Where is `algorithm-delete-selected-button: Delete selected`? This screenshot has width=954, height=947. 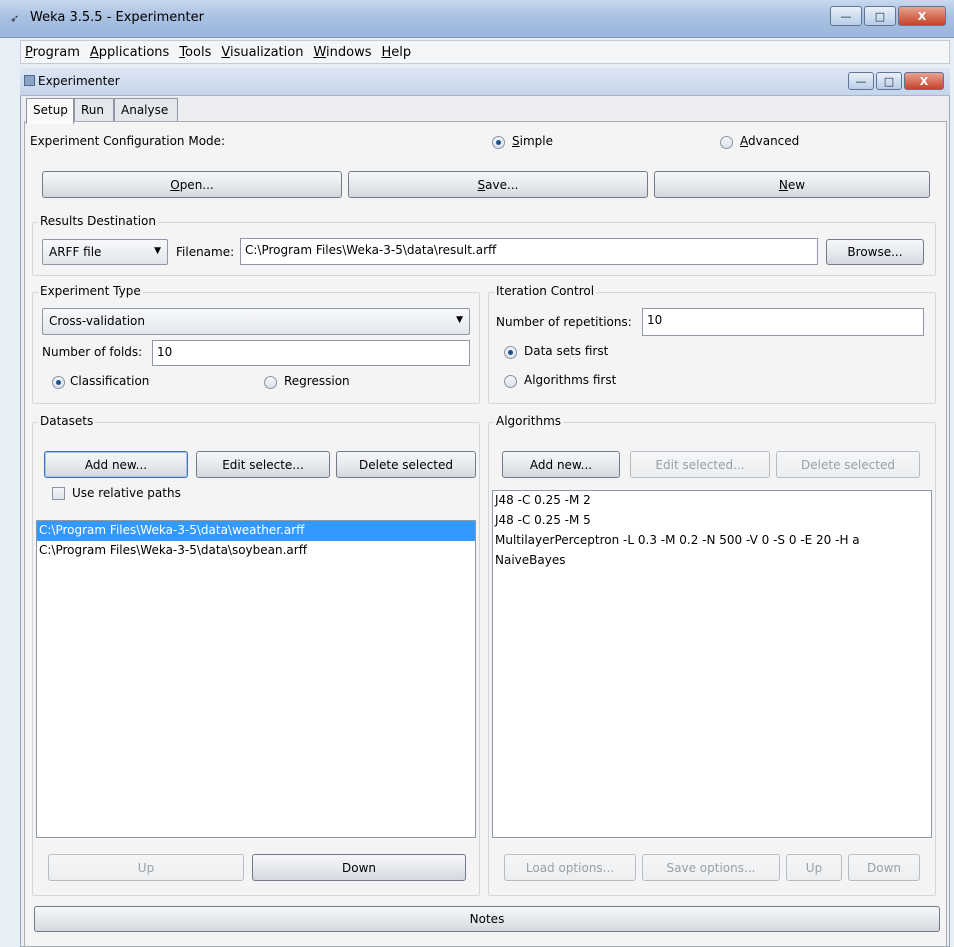 algorithm-delete-selected-button: Delete selected is located at coordinates (848, 464).